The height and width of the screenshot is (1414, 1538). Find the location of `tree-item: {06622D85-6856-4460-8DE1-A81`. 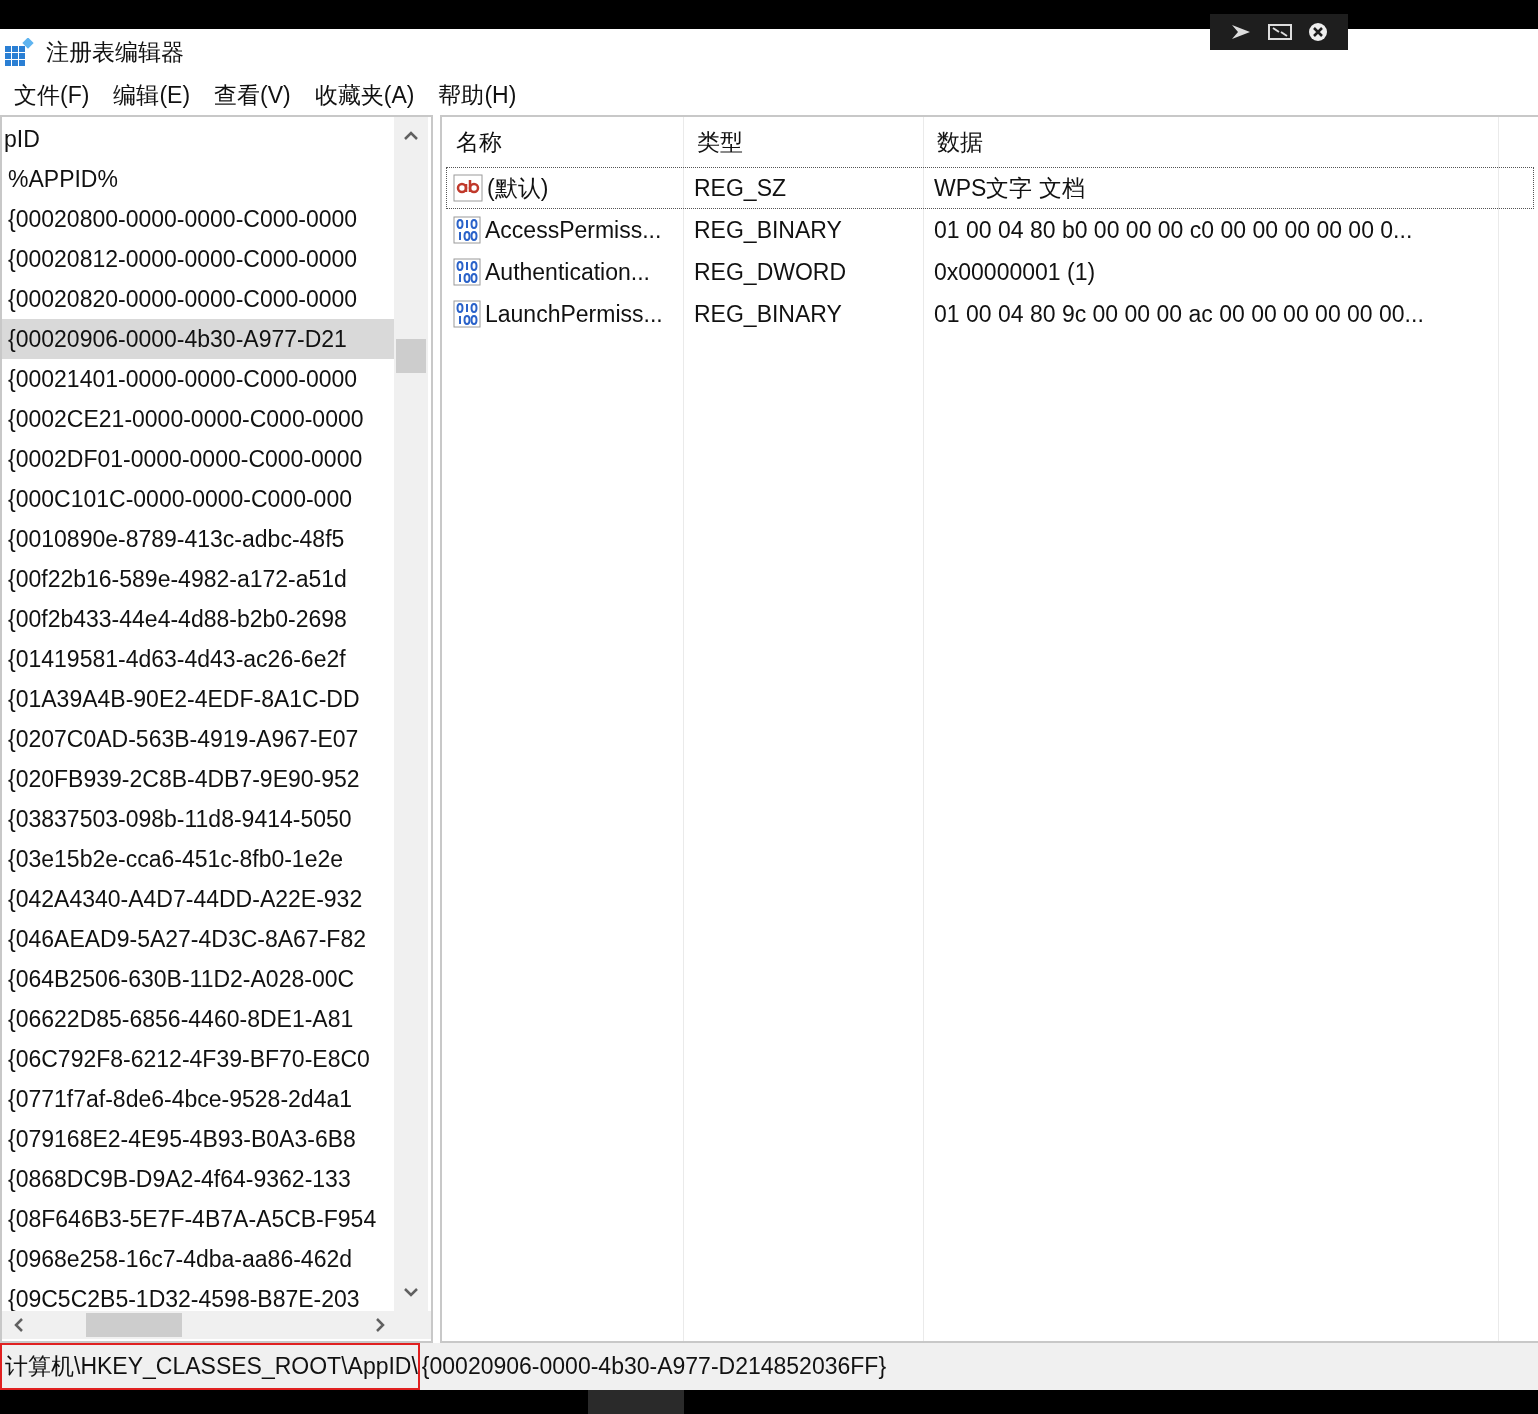

tree-item: {06622D85-6856-4460-8DE1-A81 is located at coordinates (198, 1019).